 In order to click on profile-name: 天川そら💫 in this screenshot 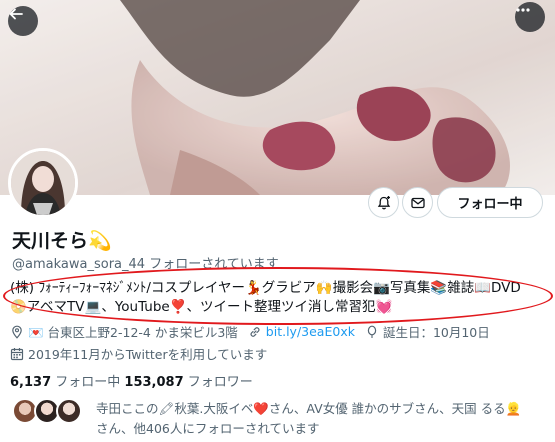, I will do `click(62, 239)`.